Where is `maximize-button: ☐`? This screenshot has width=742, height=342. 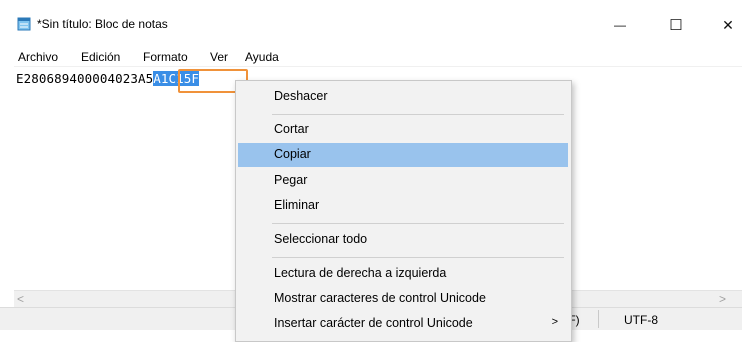 maximize-button: ☐ is located at coordinates (676, 25).